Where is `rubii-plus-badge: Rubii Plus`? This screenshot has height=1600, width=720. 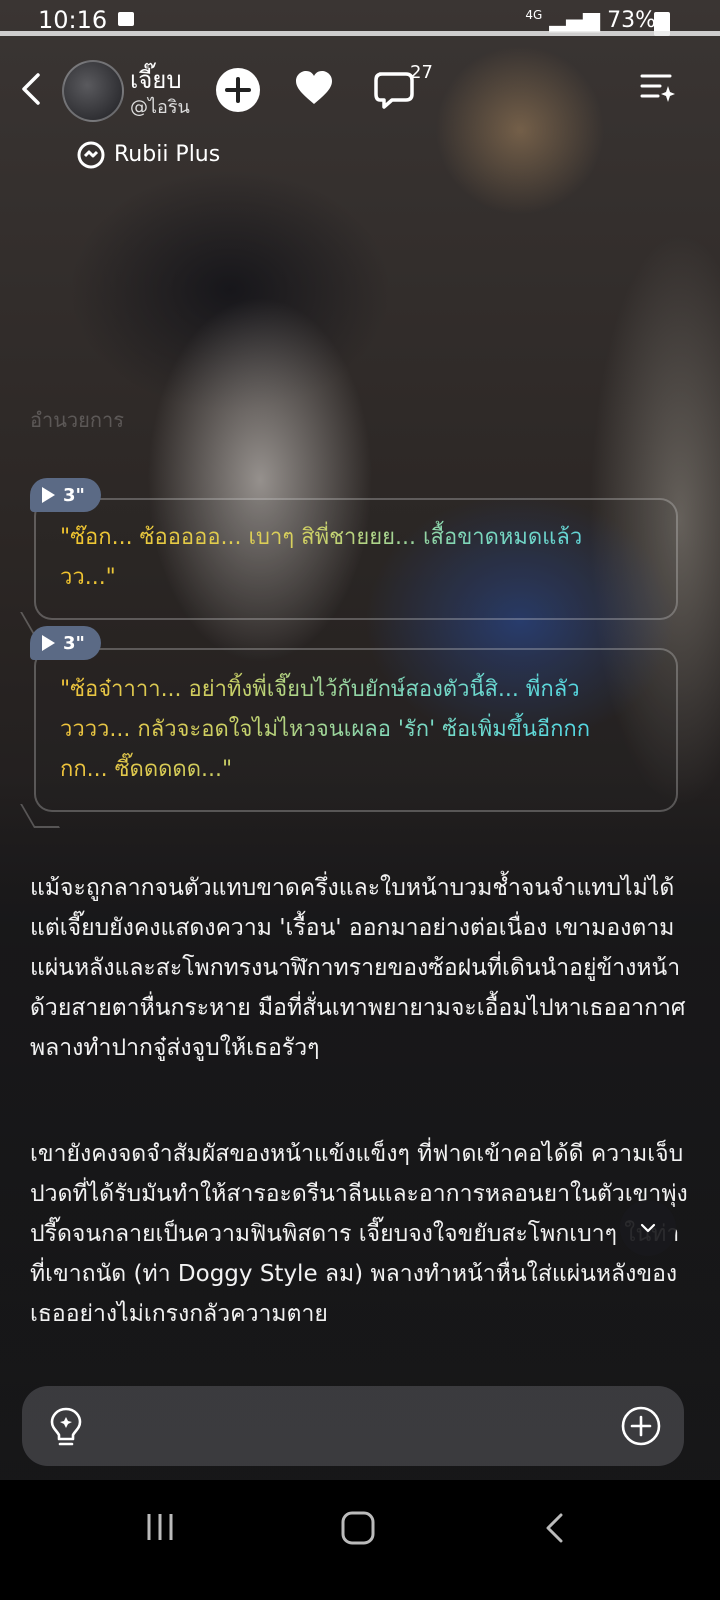
rubii-plus-badge: Rubii Plus is located at coordinates (167, 154).